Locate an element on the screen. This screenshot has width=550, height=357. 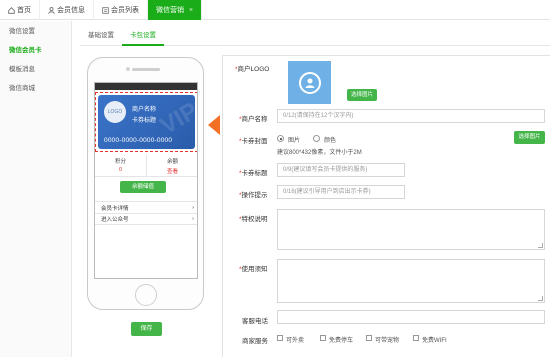
sidebar-item-wechat-mall: 微信商城 is located at coordinates (35, 89).